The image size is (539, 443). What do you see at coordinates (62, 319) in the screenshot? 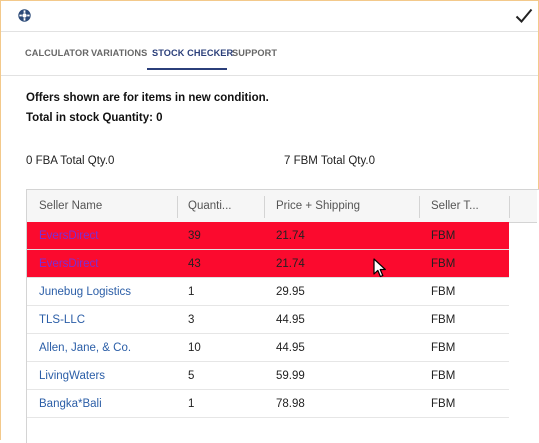
I see `seller-name-link: TLS-LLC` at bounding box center [62, 319].